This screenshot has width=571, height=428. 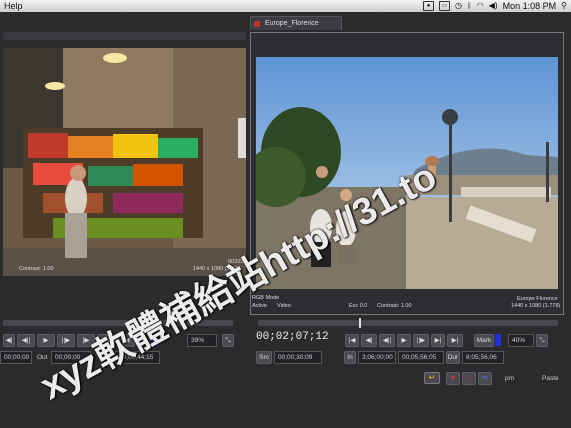 I want to click on source-prev-button: ◀|, so click(x=9, y=340).